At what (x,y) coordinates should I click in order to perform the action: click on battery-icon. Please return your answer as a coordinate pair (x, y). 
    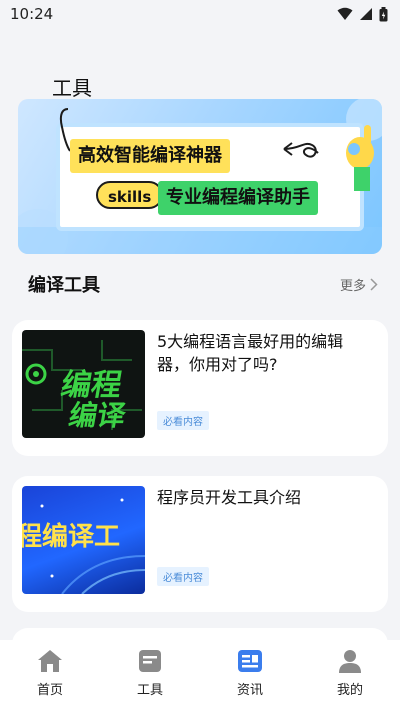
    Looking at the image, I should click on (383, 13).